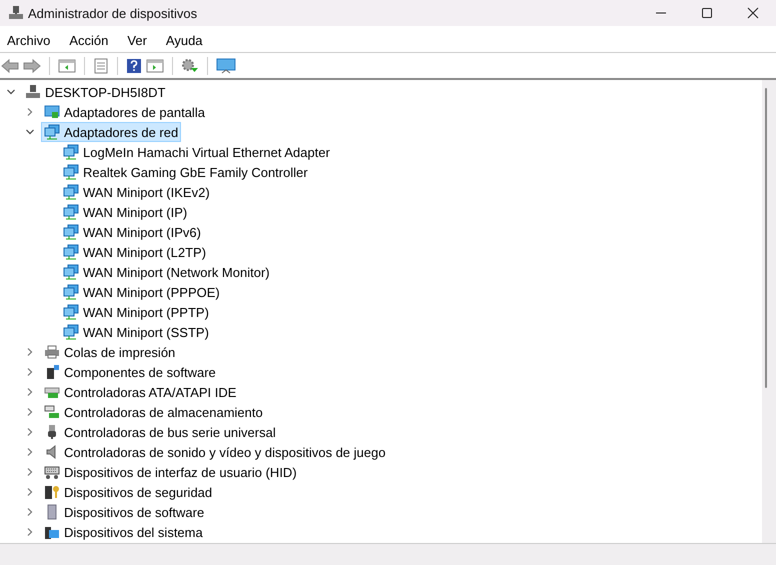  I want to click on close-icon, so click(753, 13).